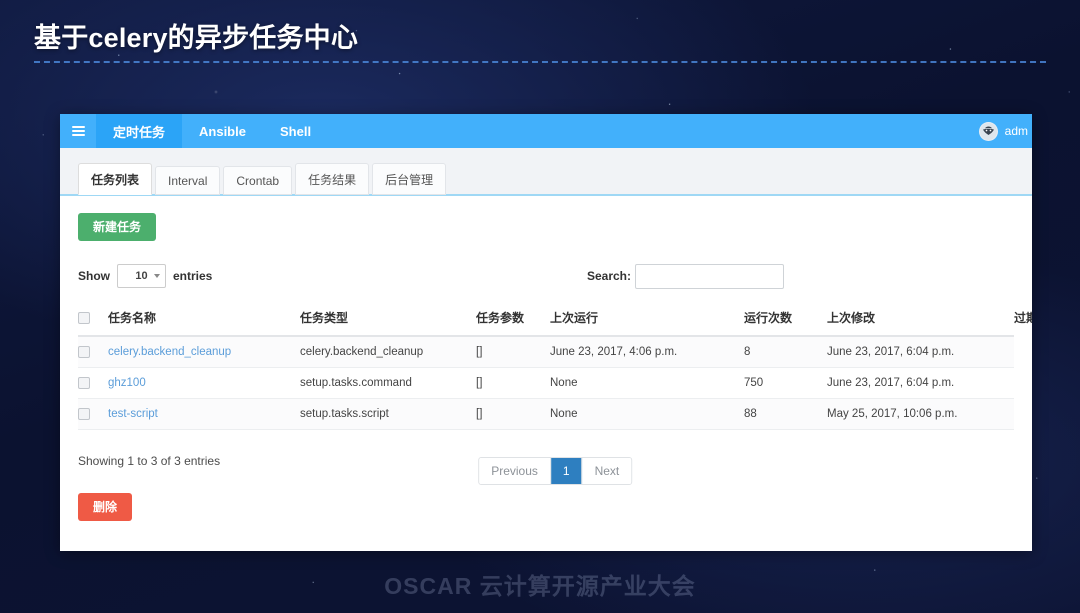 The width and height of the screenshot is (1080, 613). What do you see at coordinates (204, 318) in the screenshot?
I see `column-header-name: 任务名称` at bounding box center [204, 318].